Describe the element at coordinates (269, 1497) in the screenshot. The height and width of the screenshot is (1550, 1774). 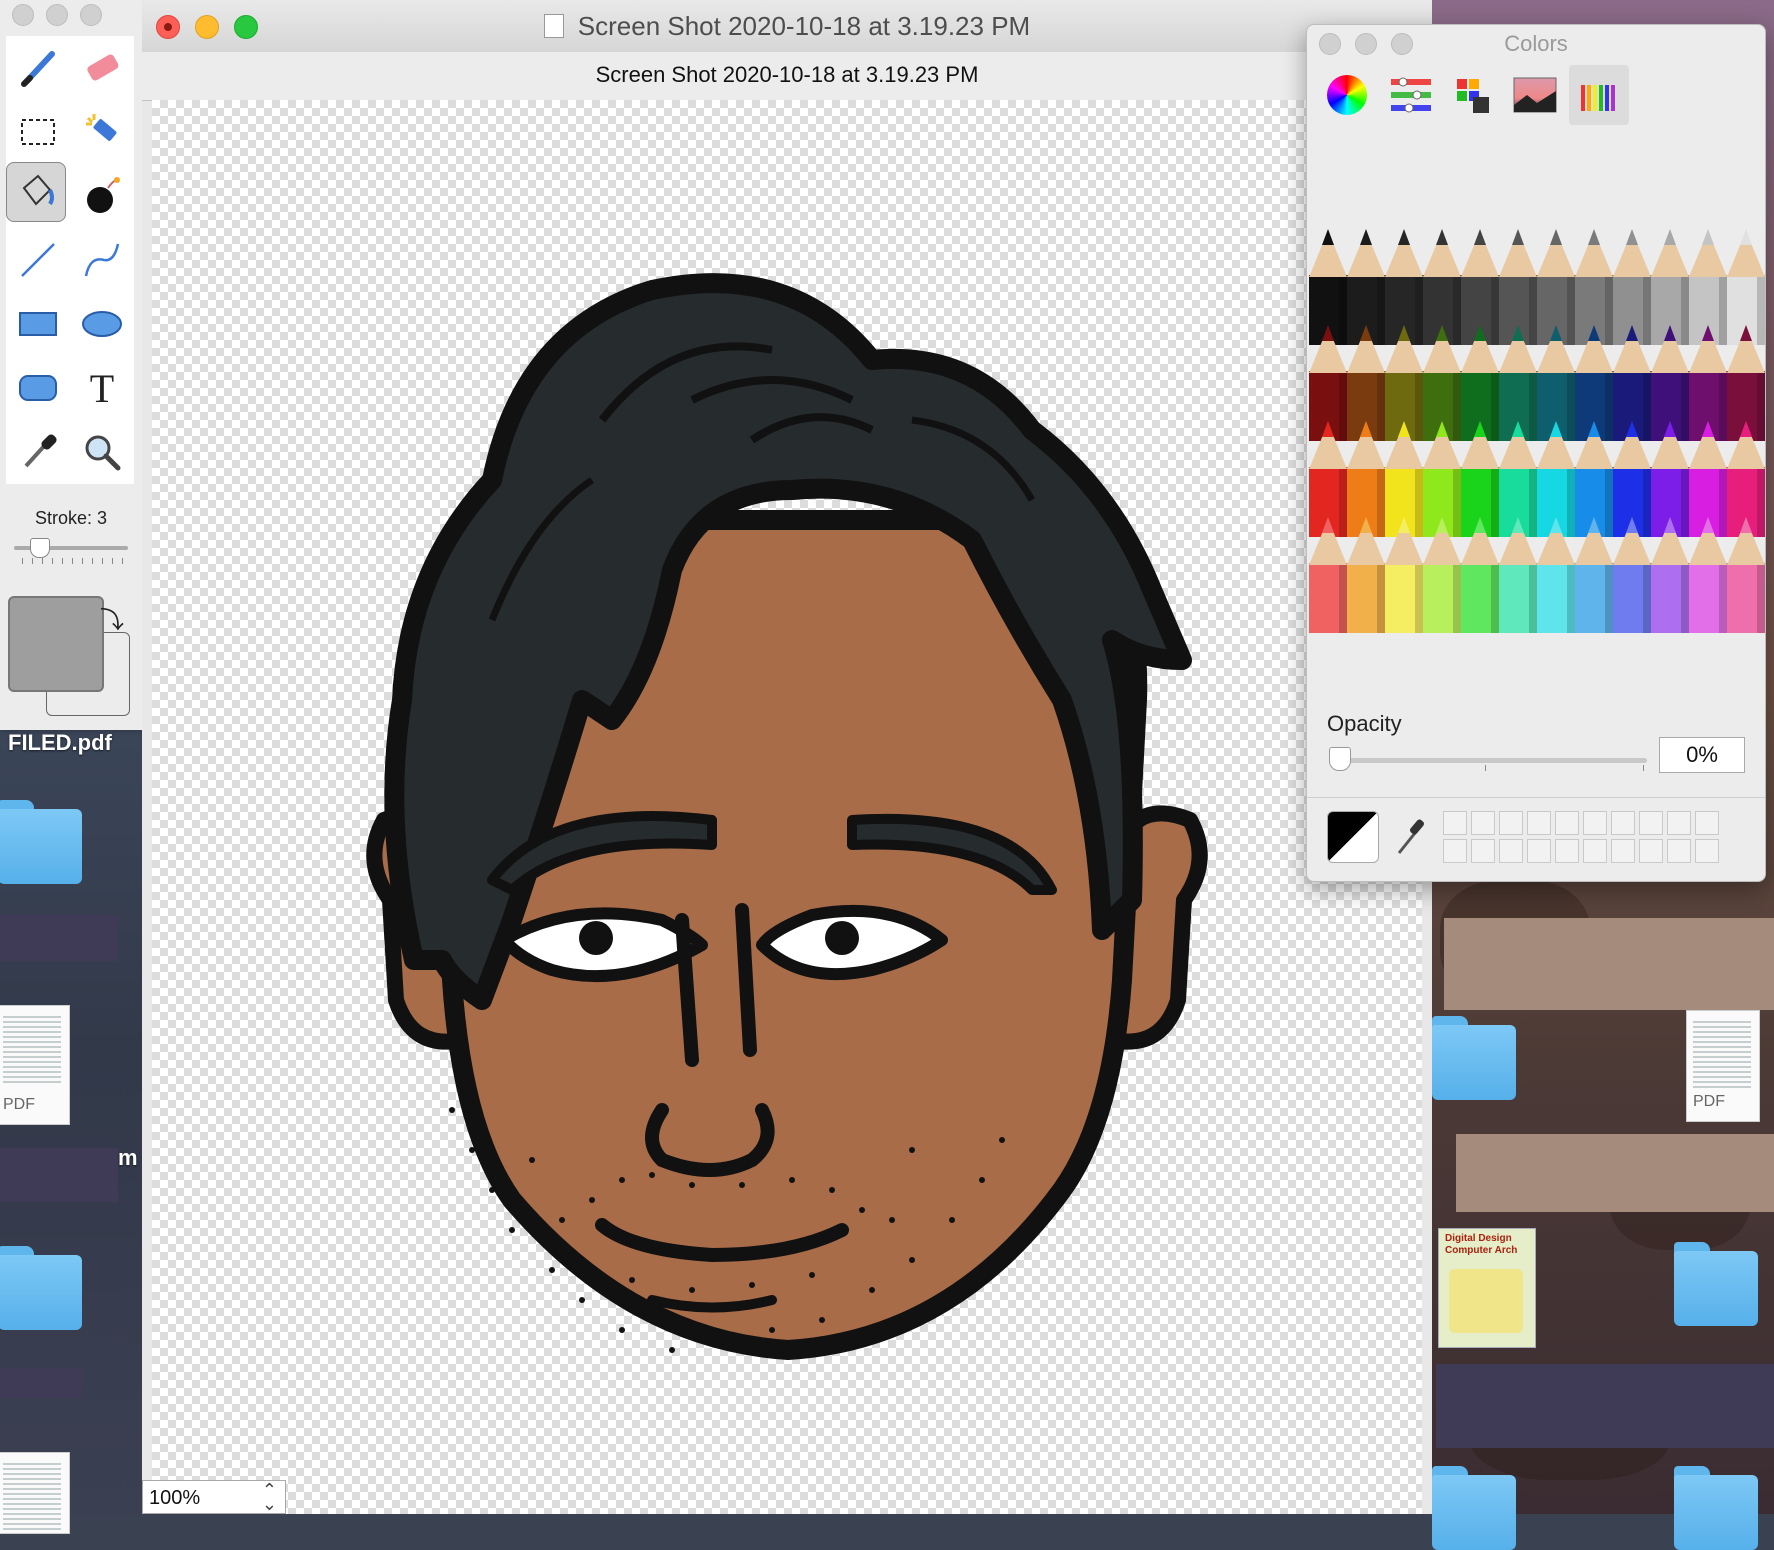
I see `zoom-stepper-icon: ⌃ ⌄` at that location.